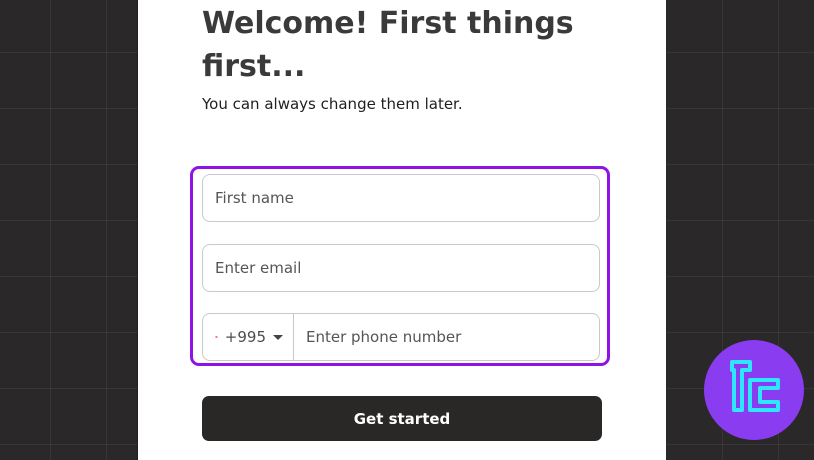 This screenshot has height=460, width=814. I want to click on phone-field: +995, so click(401, 337).